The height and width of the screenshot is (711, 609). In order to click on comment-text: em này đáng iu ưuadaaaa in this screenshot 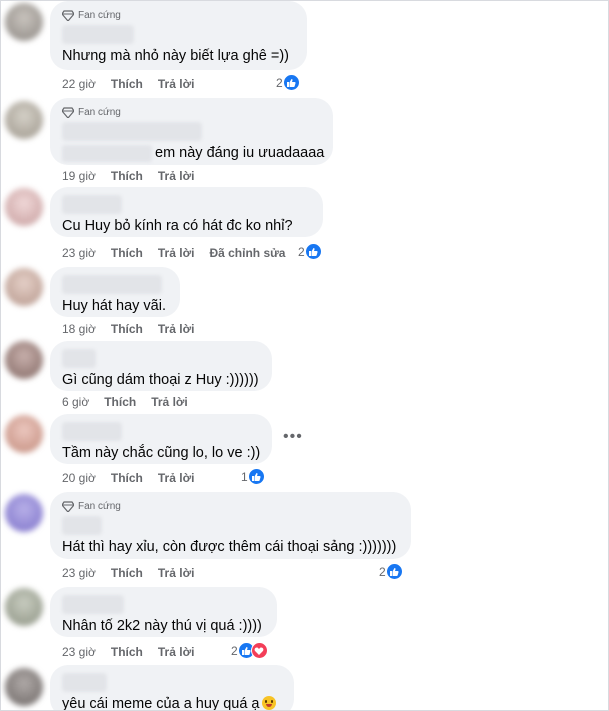, I will do `click(240, 153)`.